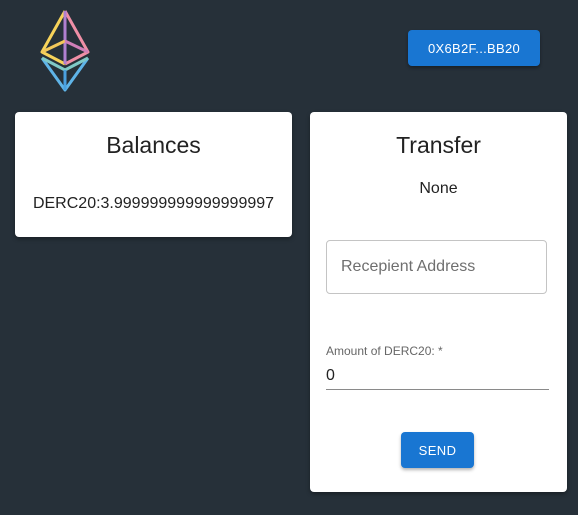 This screenshot has height=515, width=578. What do you see at coordinates (436, 267) in the screenshot?
I see `recipient-address-input` at bounding box center [436, 267].